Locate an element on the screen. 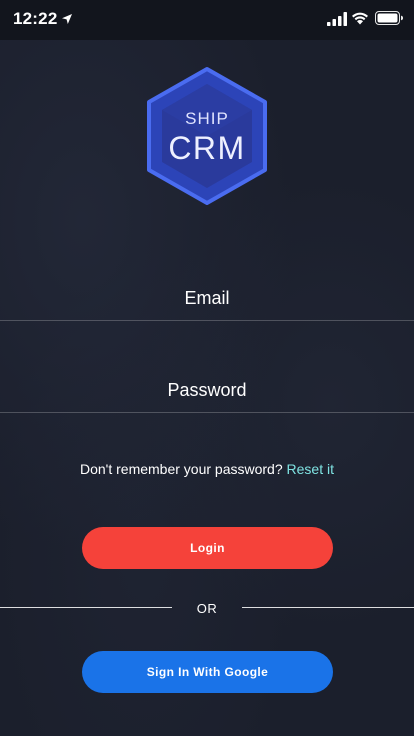 The width and height of the screenshot is (414, 736). password-field-container is located at coordinates (207, 390).